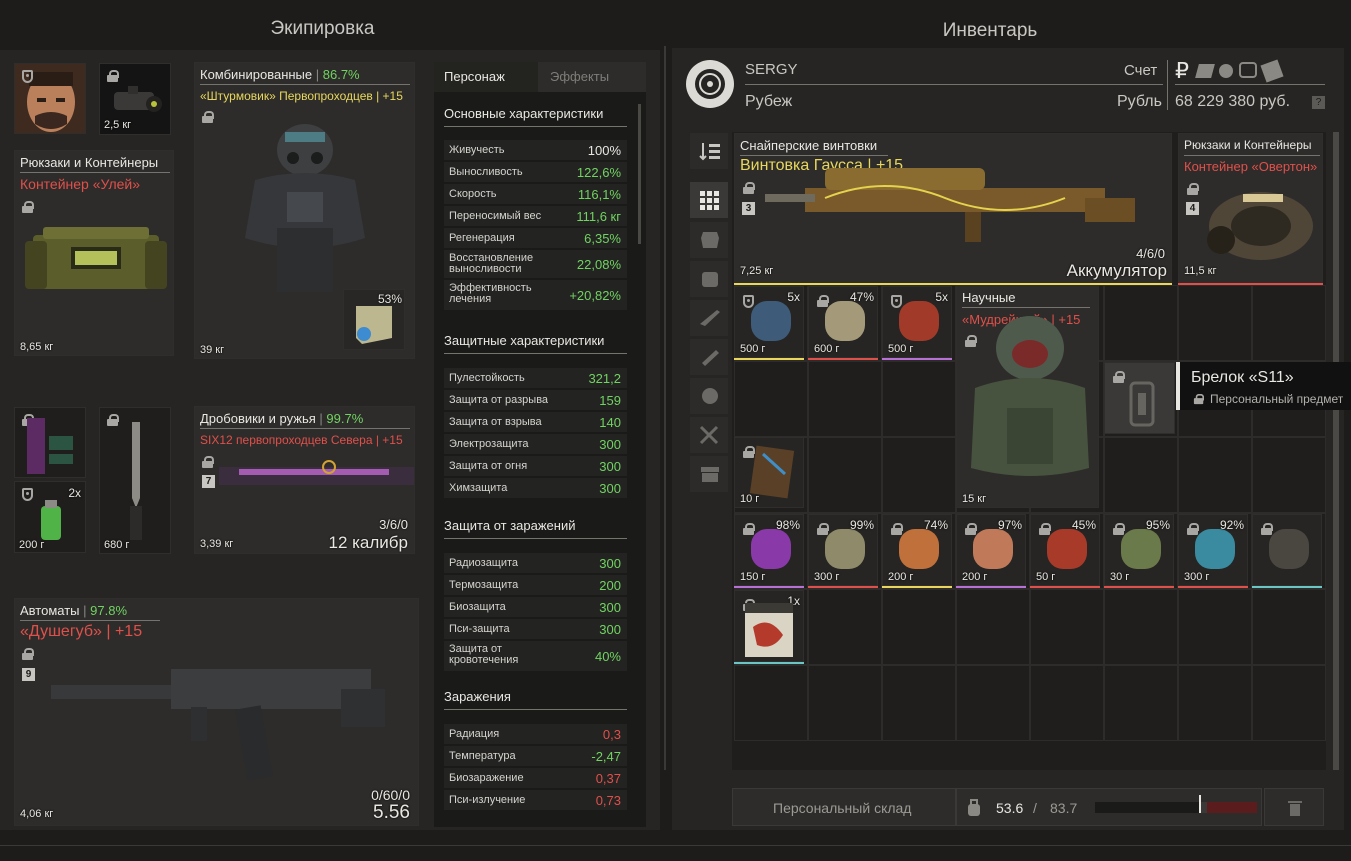 This screenshot has height=861, width=1351. Describe the element at coordinates (1027, 396) in the screenshot. I see `sci-armor-slot: Научные «Мудрейший» | +15 15 кг` at that location.